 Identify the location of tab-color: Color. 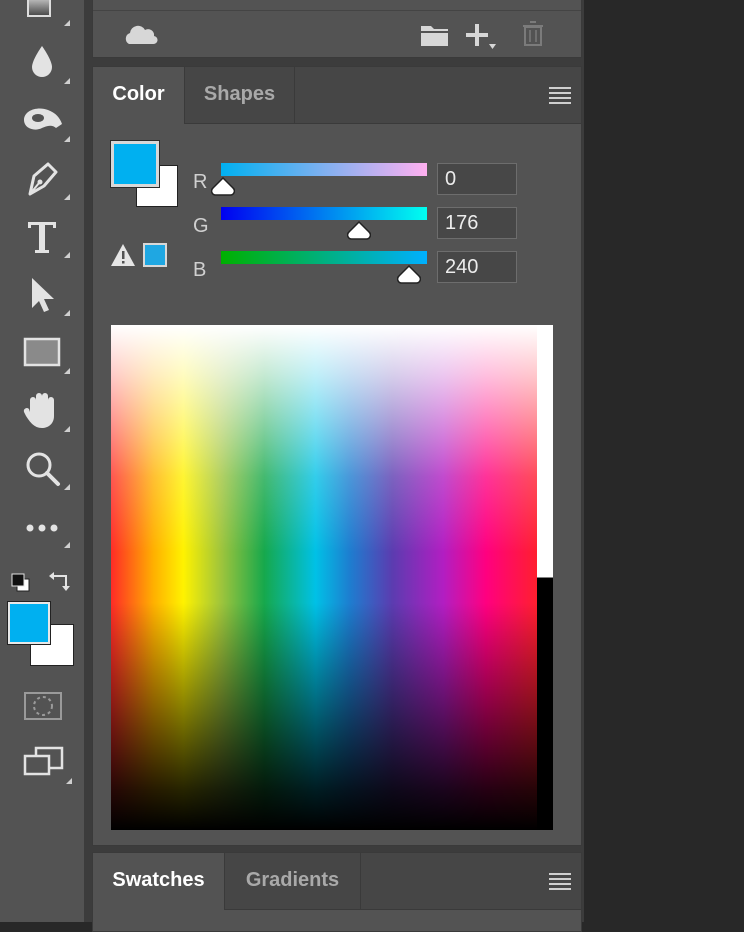
(139, 95).